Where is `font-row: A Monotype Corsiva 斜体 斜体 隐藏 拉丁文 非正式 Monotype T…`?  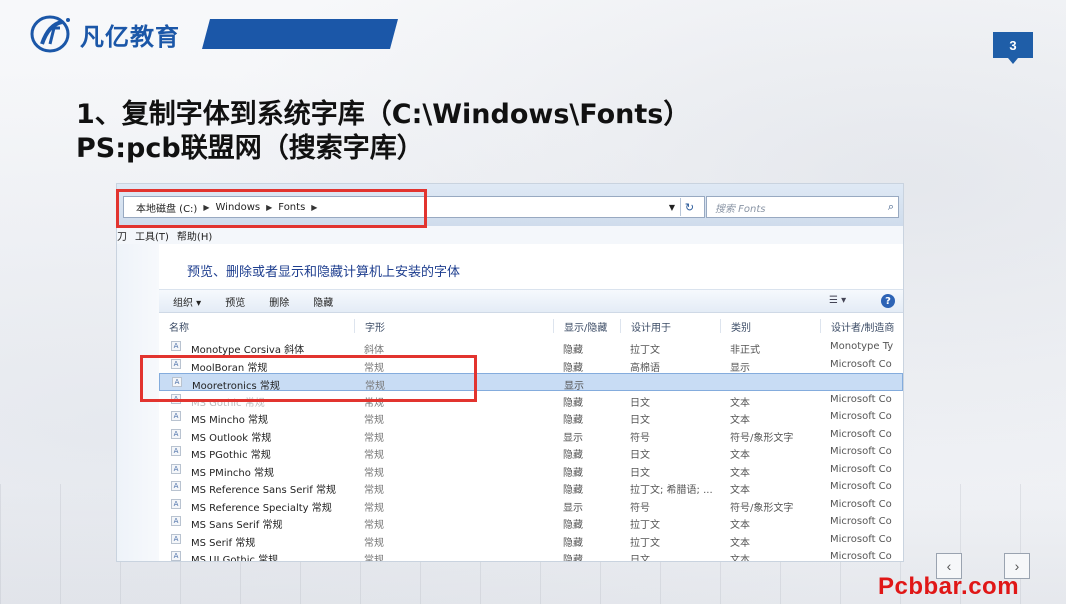 font-row: A Monotype Corsiva 斜体 斜体 隐藏 拉丁文 非正式 Monotype T… is located at coordinates (531, 347).